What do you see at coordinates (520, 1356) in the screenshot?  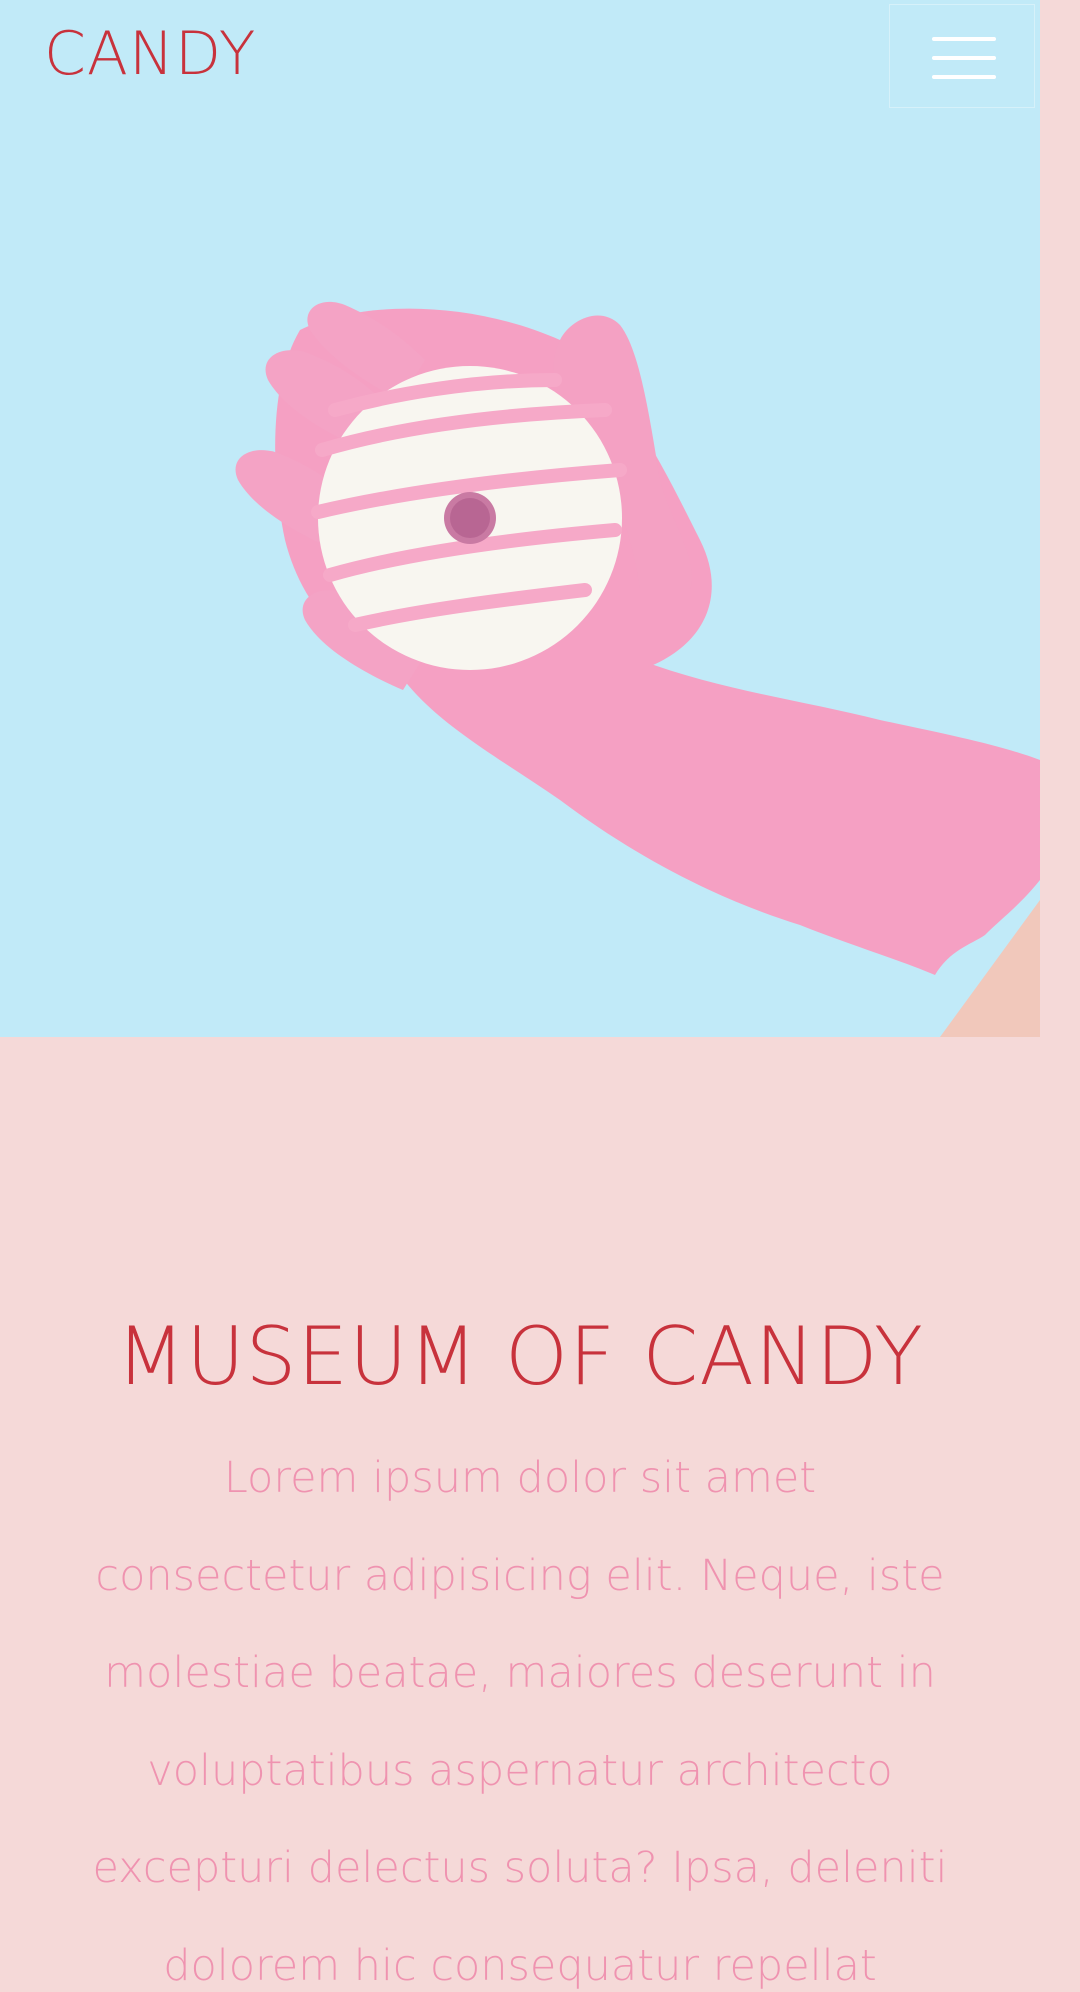 I see `page-title: MUSEUM OF CANDY` at bounding box center [520, 1356].